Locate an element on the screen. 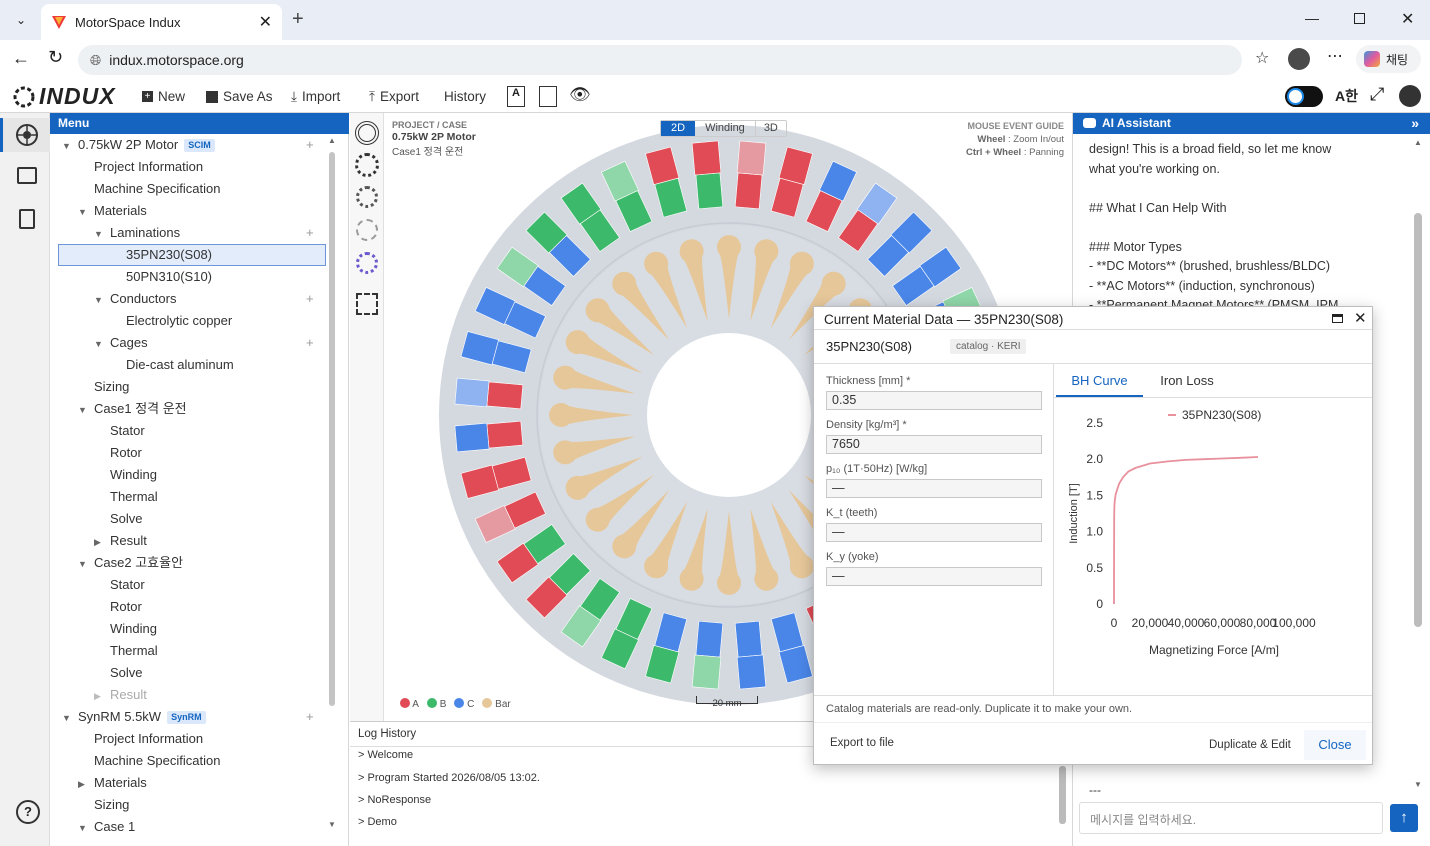 The height and width of the screenshot is (846, 1430). stator-rotor-view-icon is located at coordinates (367, 133).